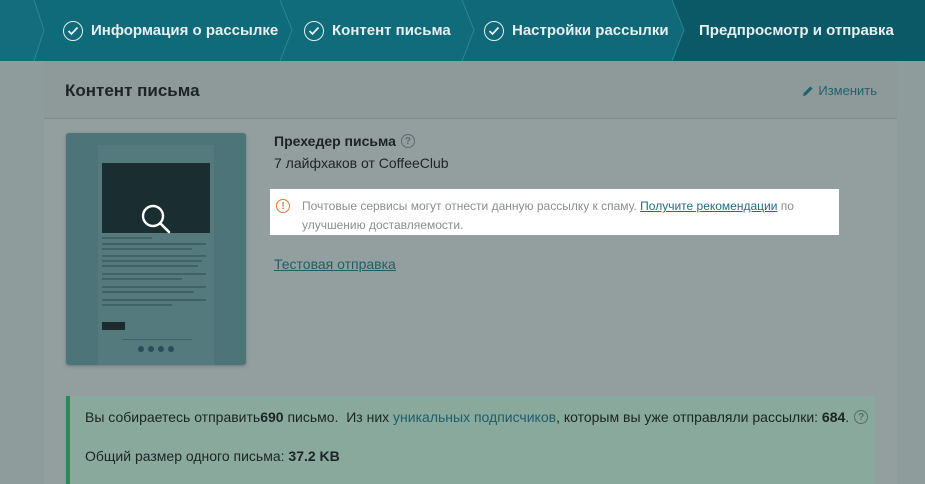  I want to click on summary-text: ., so click(847, 417).